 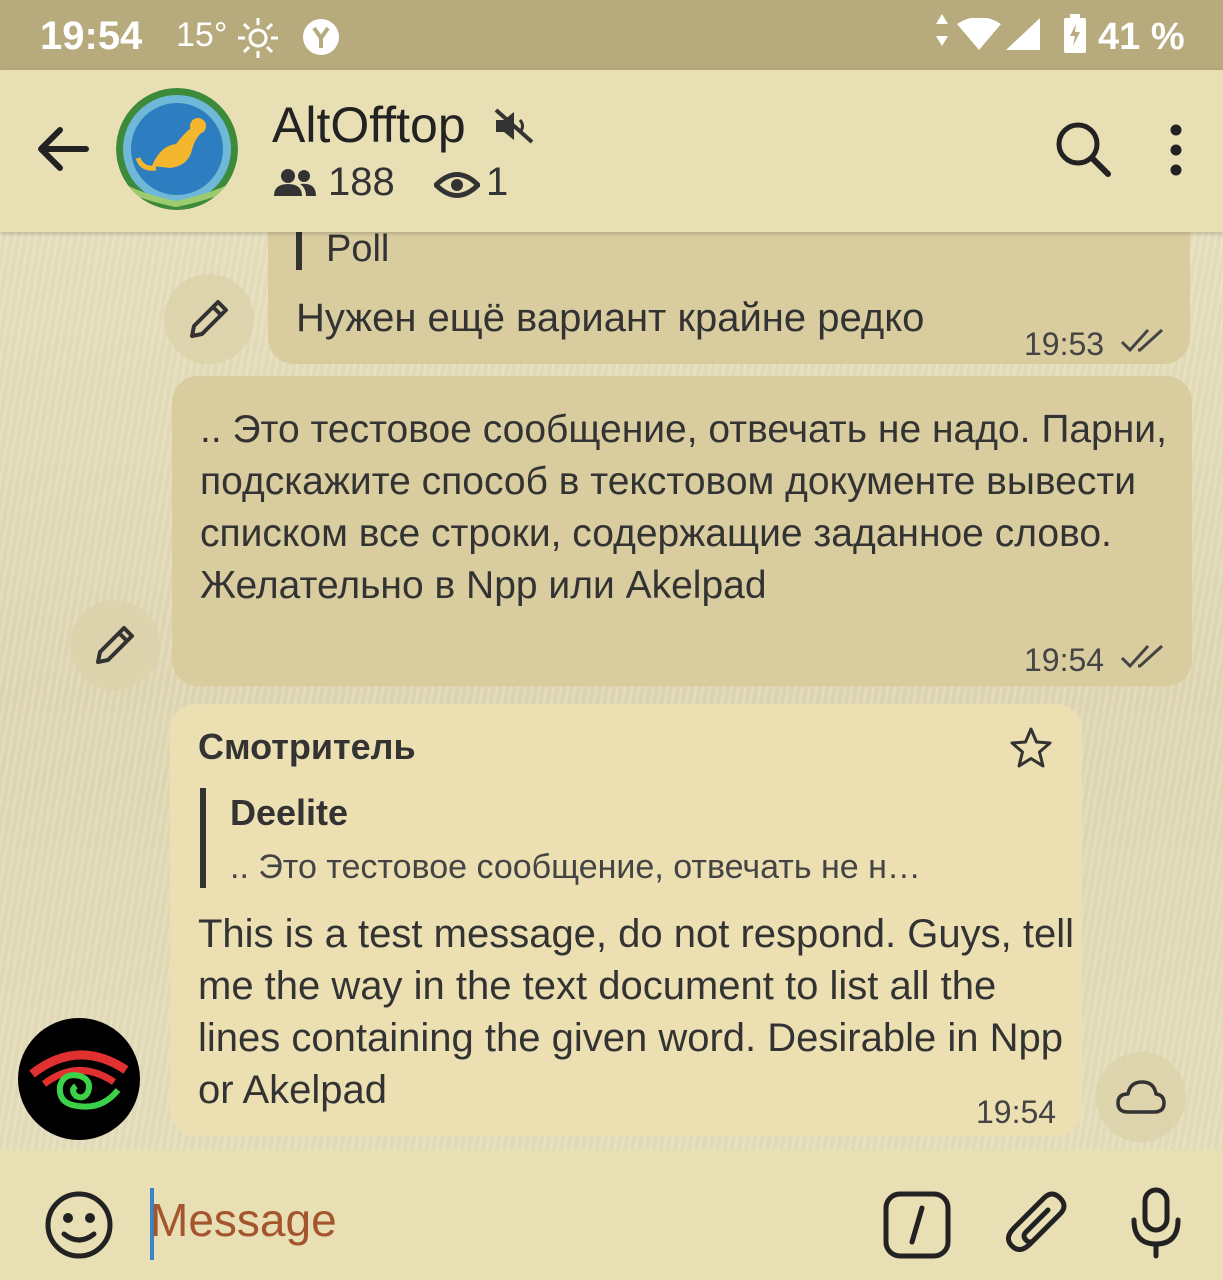 What do you see at coordinates (611, 151) in the screenshot?
I see `chat-header: AltOfftop 188 1` at bounding box center [611, 151].